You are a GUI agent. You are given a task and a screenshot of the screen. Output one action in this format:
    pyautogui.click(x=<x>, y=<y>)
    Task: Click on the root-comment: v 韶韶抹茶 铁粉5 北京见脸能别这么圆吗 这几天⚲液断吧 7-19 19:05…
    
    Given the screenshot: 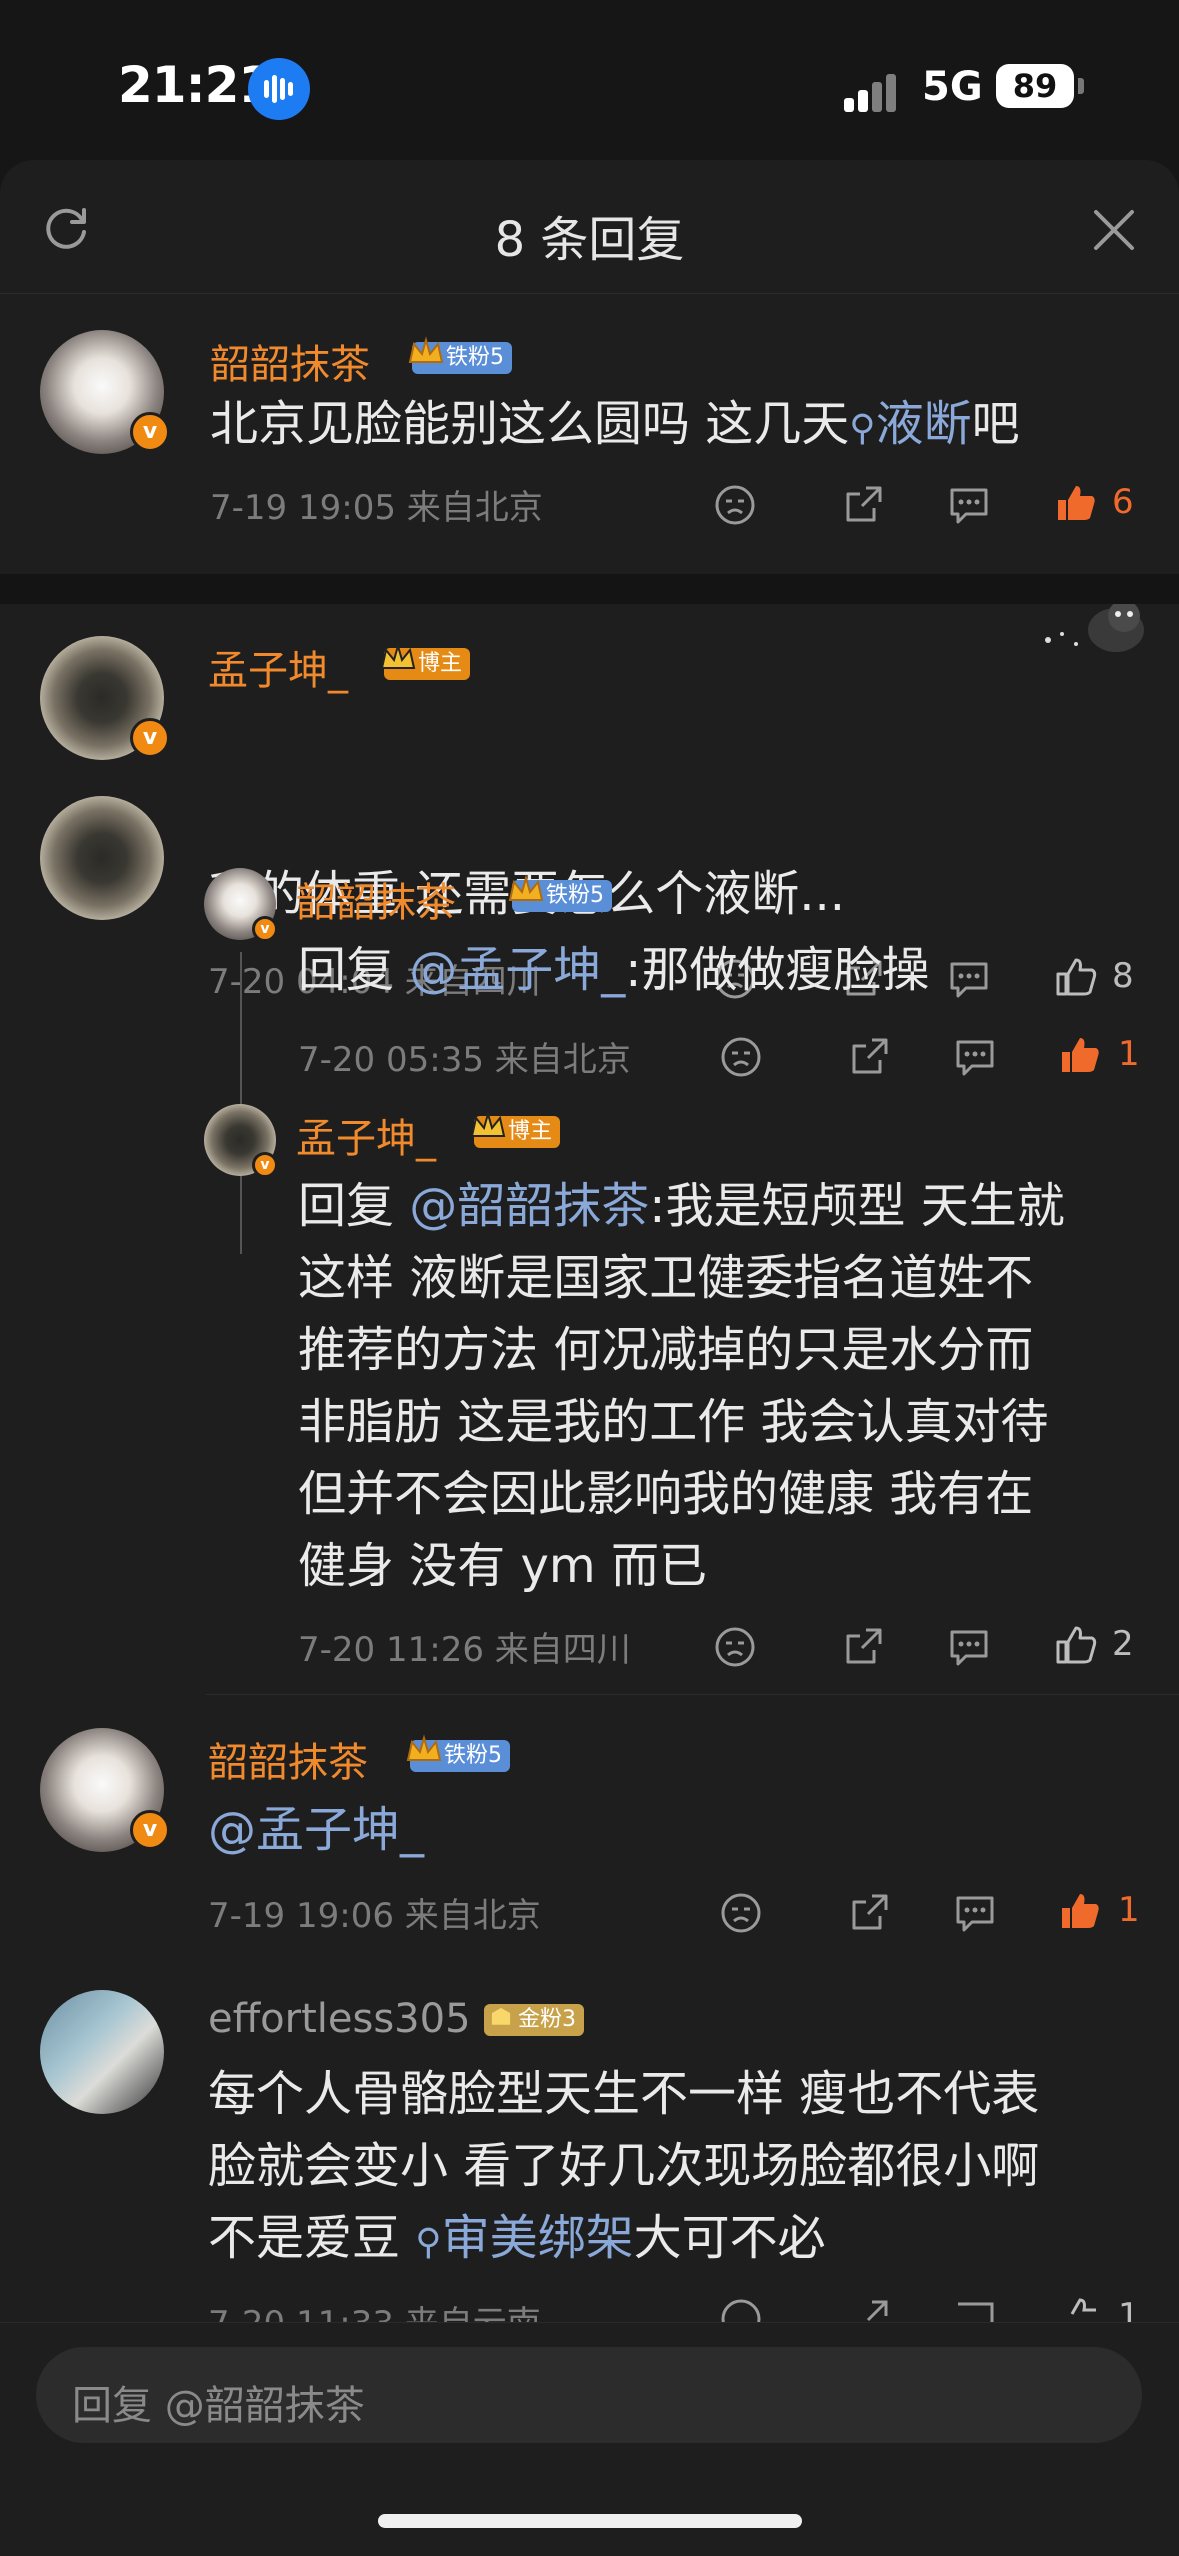 What is the action you would take?
    pyautogui.click(x=589, y=473)
    